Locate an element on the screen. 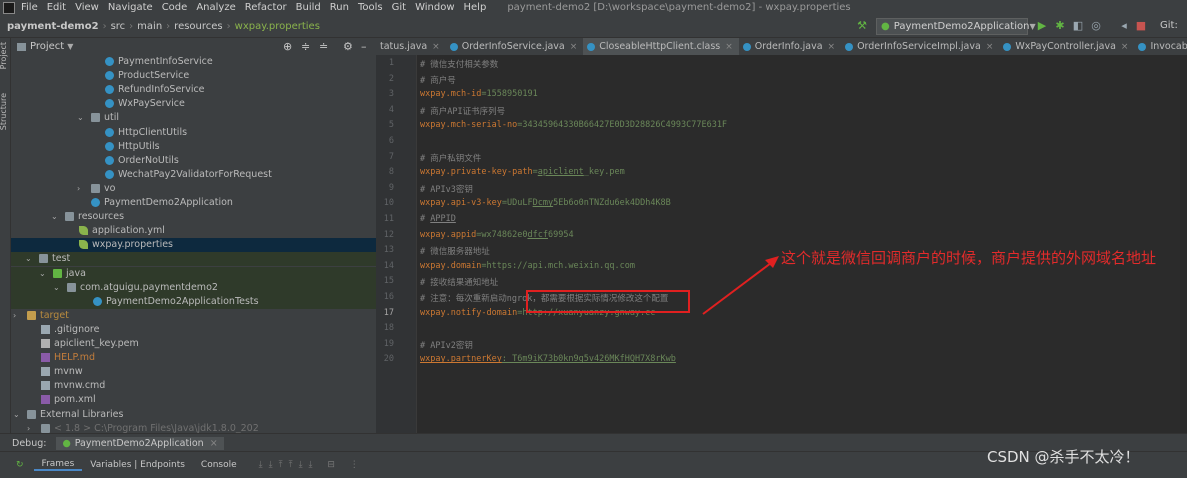 The image size is (1187, 478). tree-item: wxpay.properties is located at coordinates (193, 245).